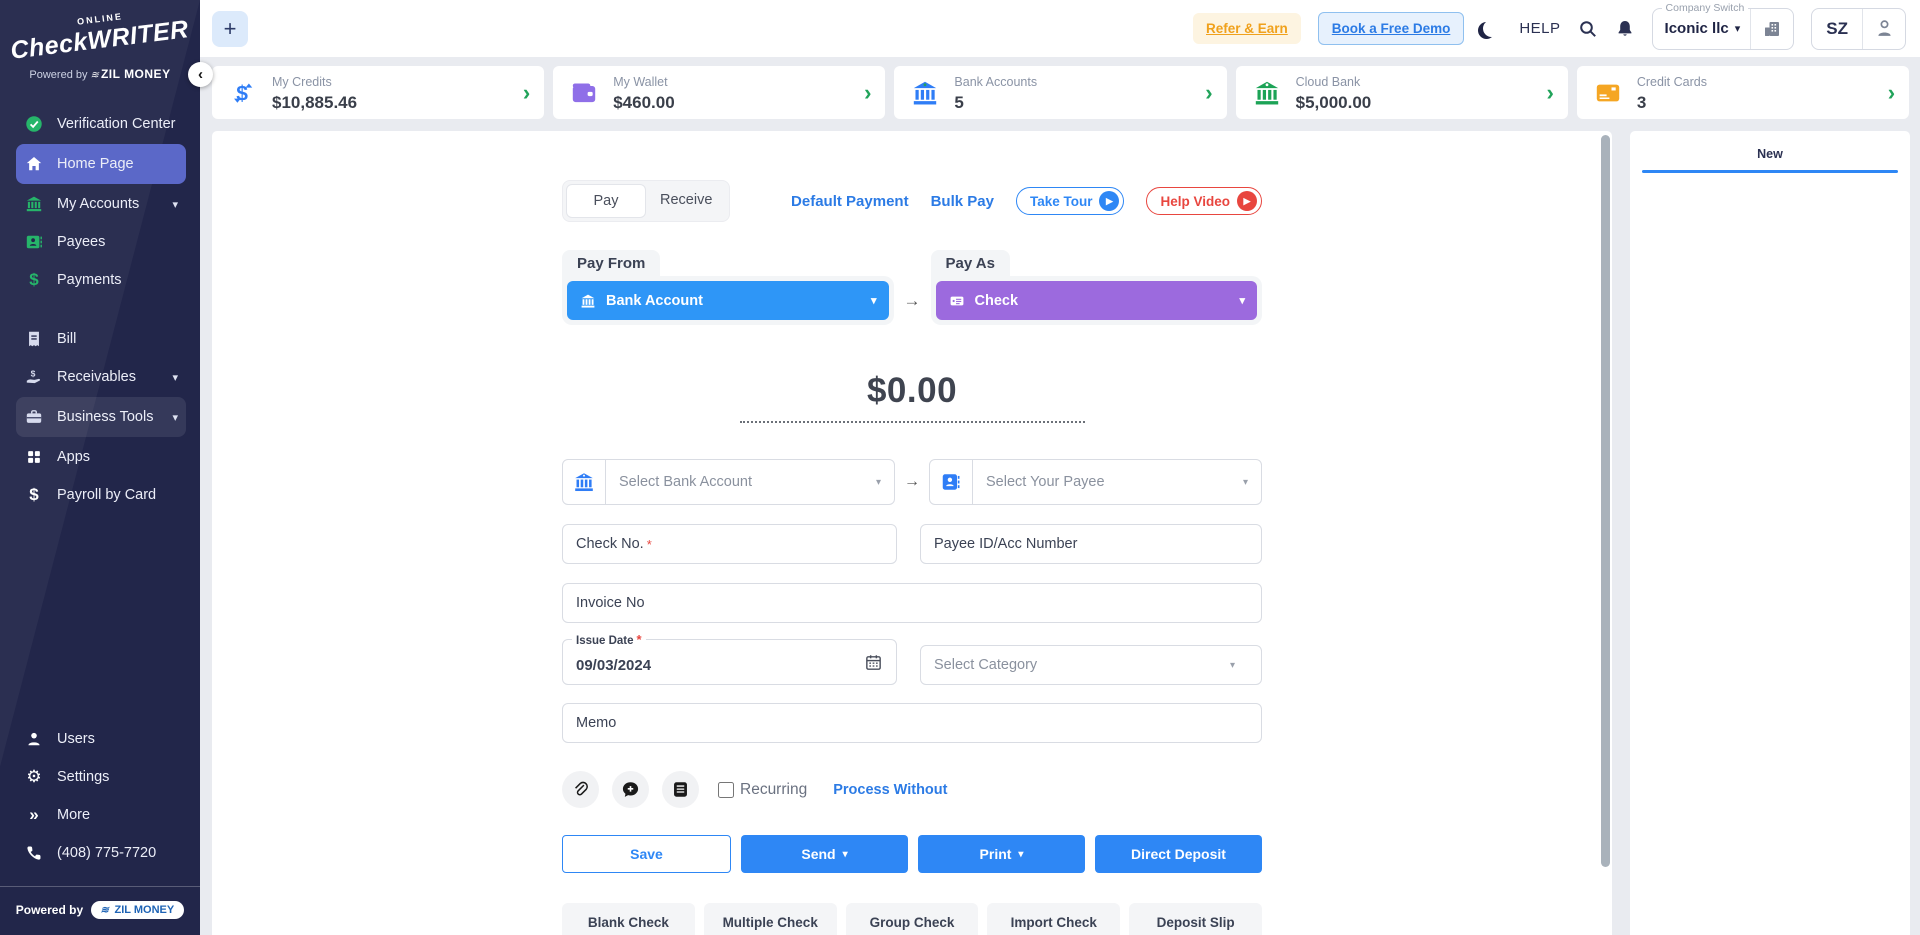 The image size is (1920, 935). I want to click on sidebar-item-my-accounts: My Accounts ▾, so click(101, 204).